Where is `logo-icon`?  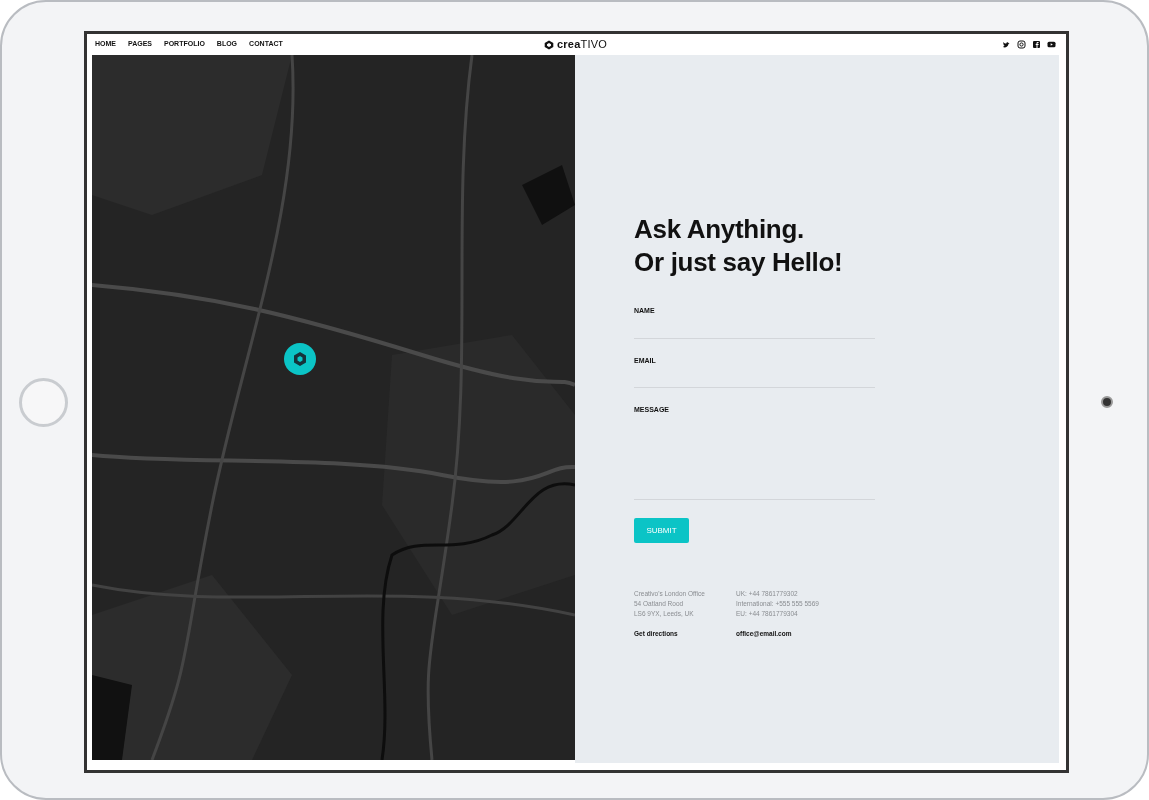
logo-icon is located at coordinates (549, 44).